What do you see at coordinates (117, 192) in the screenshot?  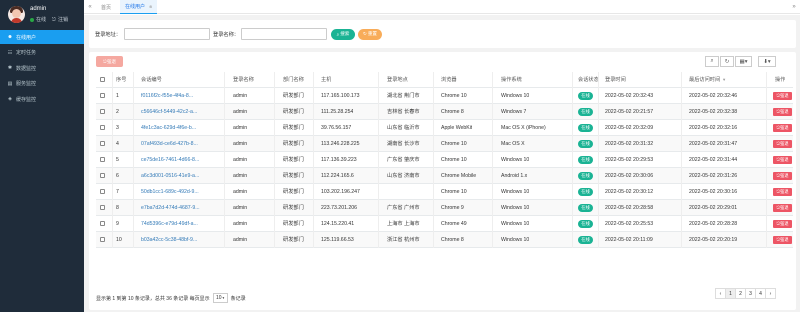 I see `cell-index: 7` at bounding box center [117, 192].